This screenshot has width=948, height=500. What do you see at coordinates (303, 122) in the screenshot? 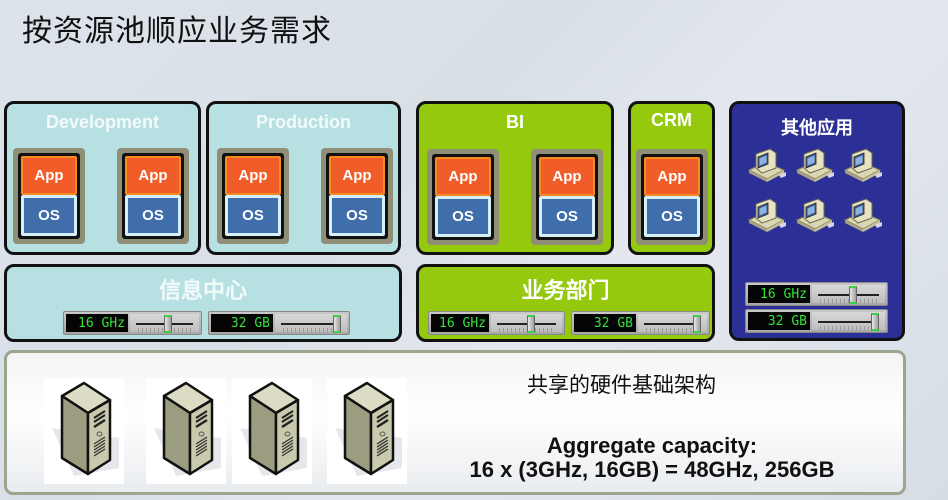
I see `group-label: Production` at bounding box center [303, 122].